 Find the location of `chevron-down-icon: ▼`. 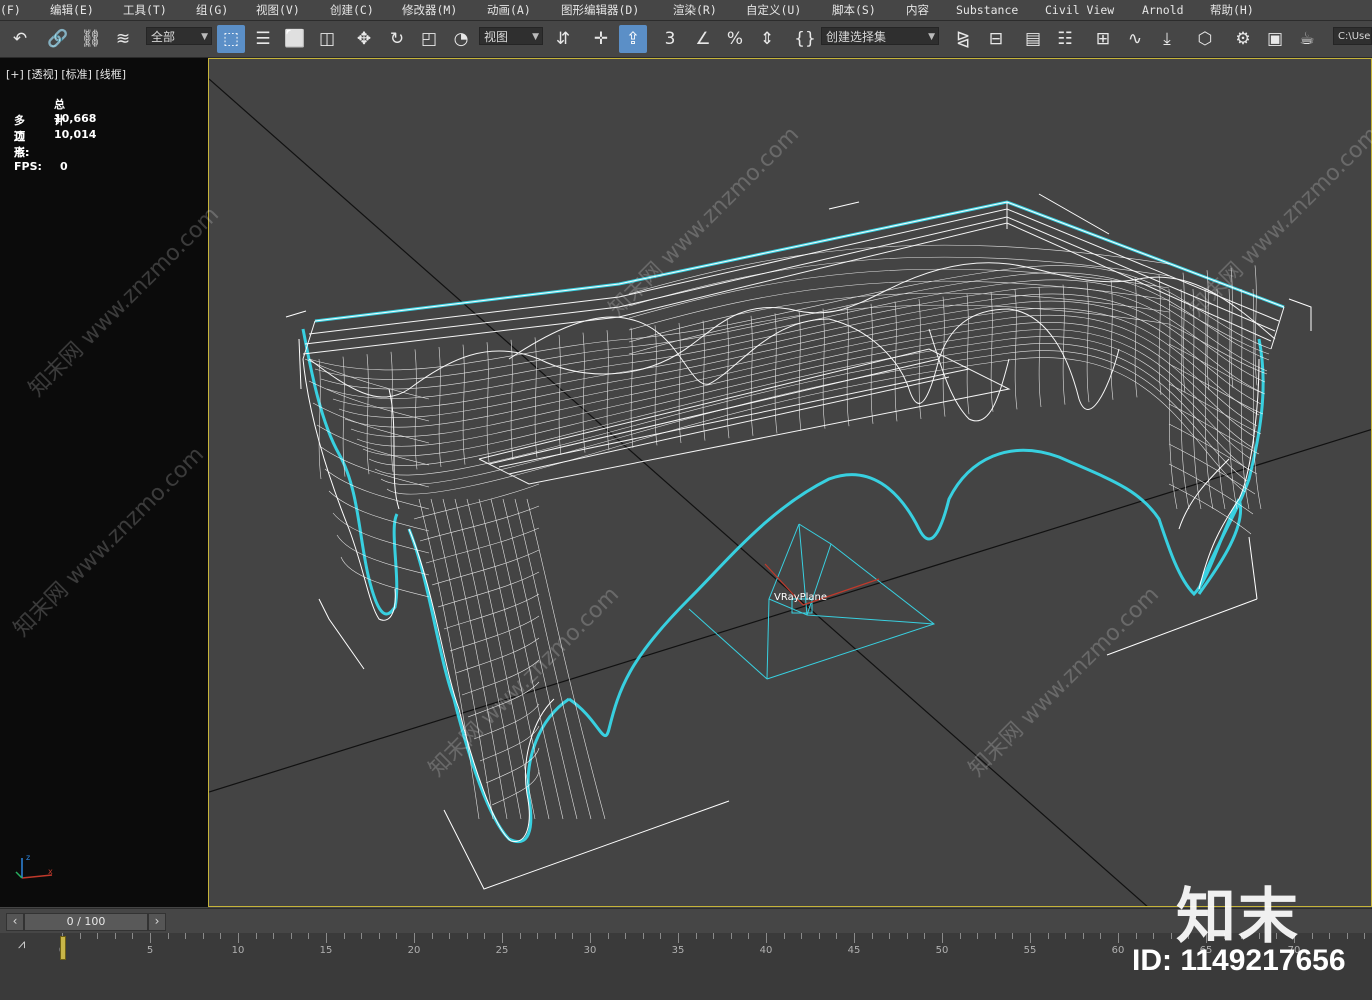

chevron-down-icon: ▼ is located at coordinates (535, 37).